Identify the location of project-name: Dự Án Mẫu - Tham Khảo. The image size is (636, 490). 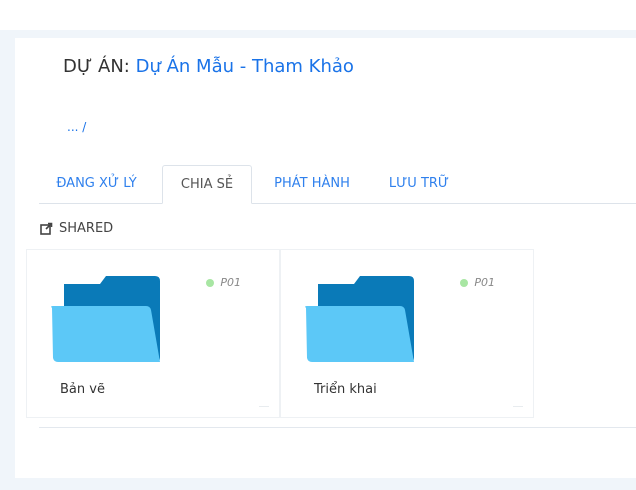
(245, 66).